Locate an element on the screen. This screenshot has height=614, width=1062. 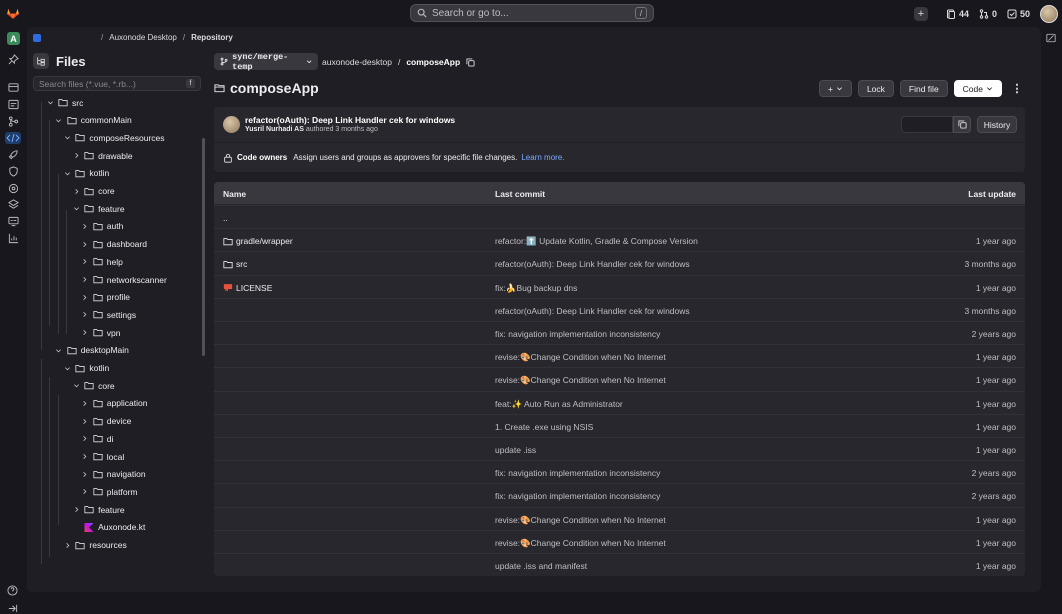
file-name: LICENSE is located at coordinates (247, 288).